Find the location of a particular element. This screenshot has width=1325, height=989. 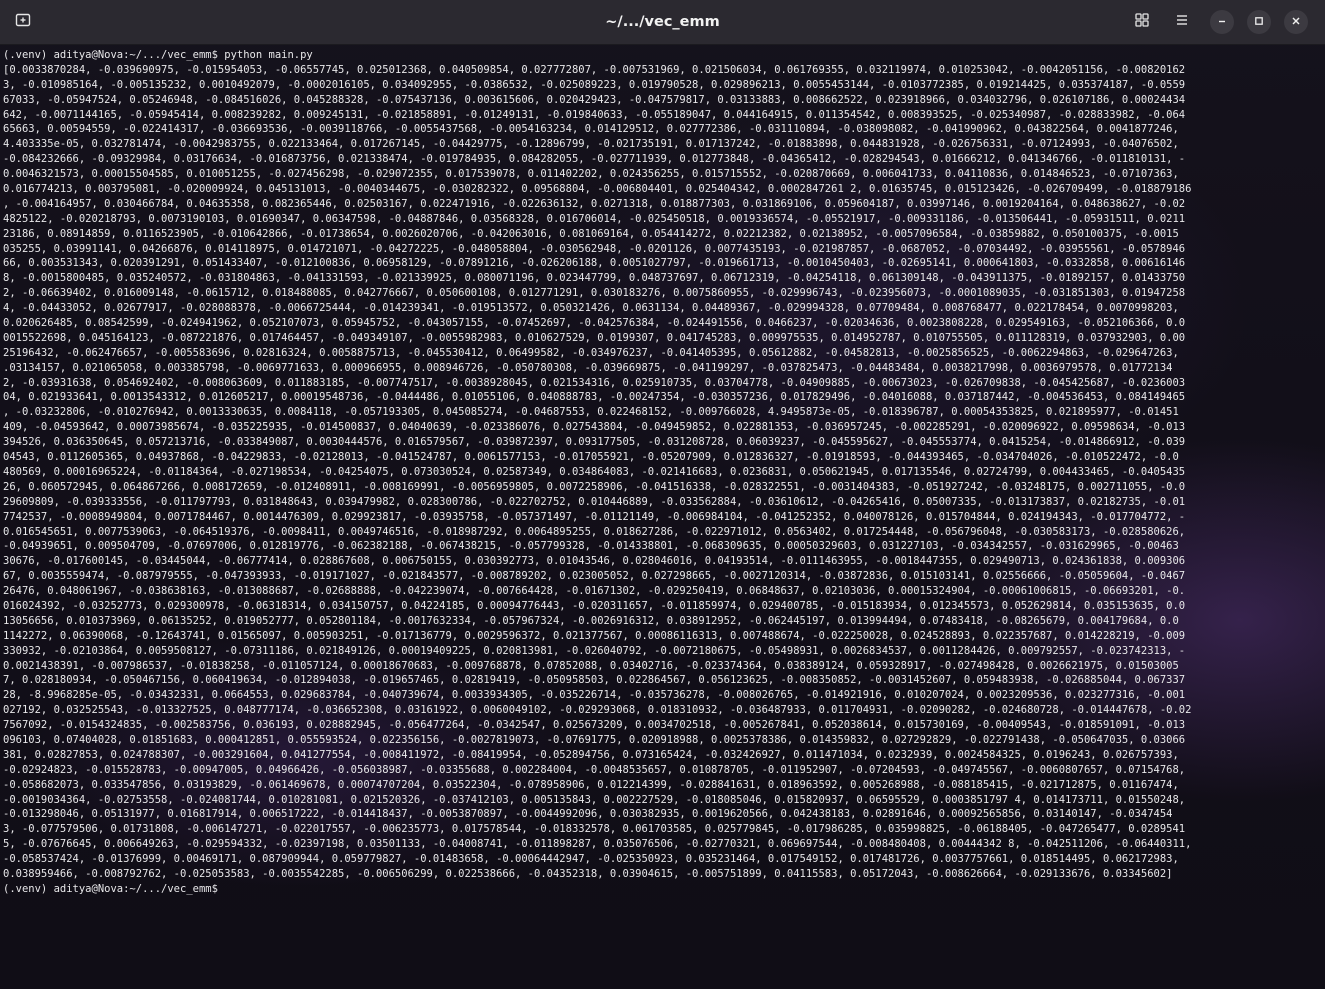

close-button is located at coordinates (1296, 22).